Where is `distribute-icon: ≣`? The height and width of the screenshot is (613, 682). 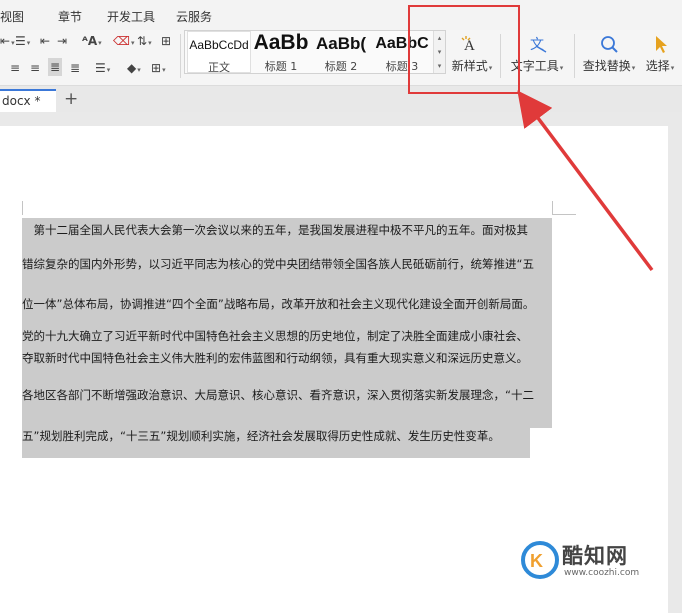
distribute-icon: ≣ is located at coordinates (75, 68).